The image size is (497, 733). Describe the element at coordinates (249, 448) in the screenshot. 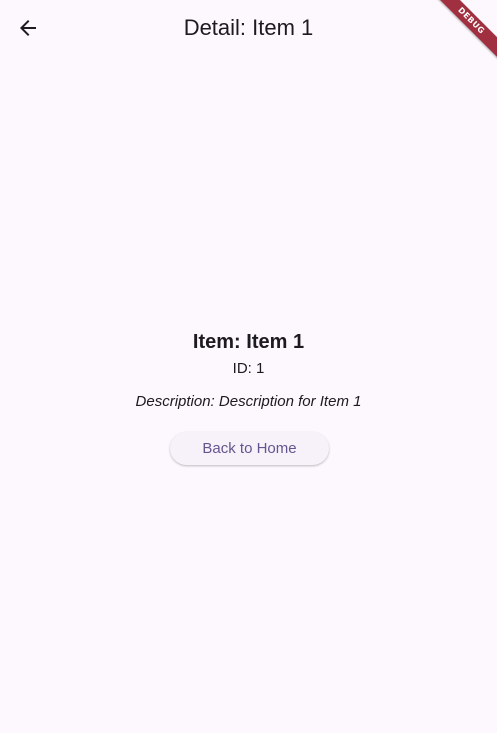

I see `back-to-home-button: Back to Home` at that location.